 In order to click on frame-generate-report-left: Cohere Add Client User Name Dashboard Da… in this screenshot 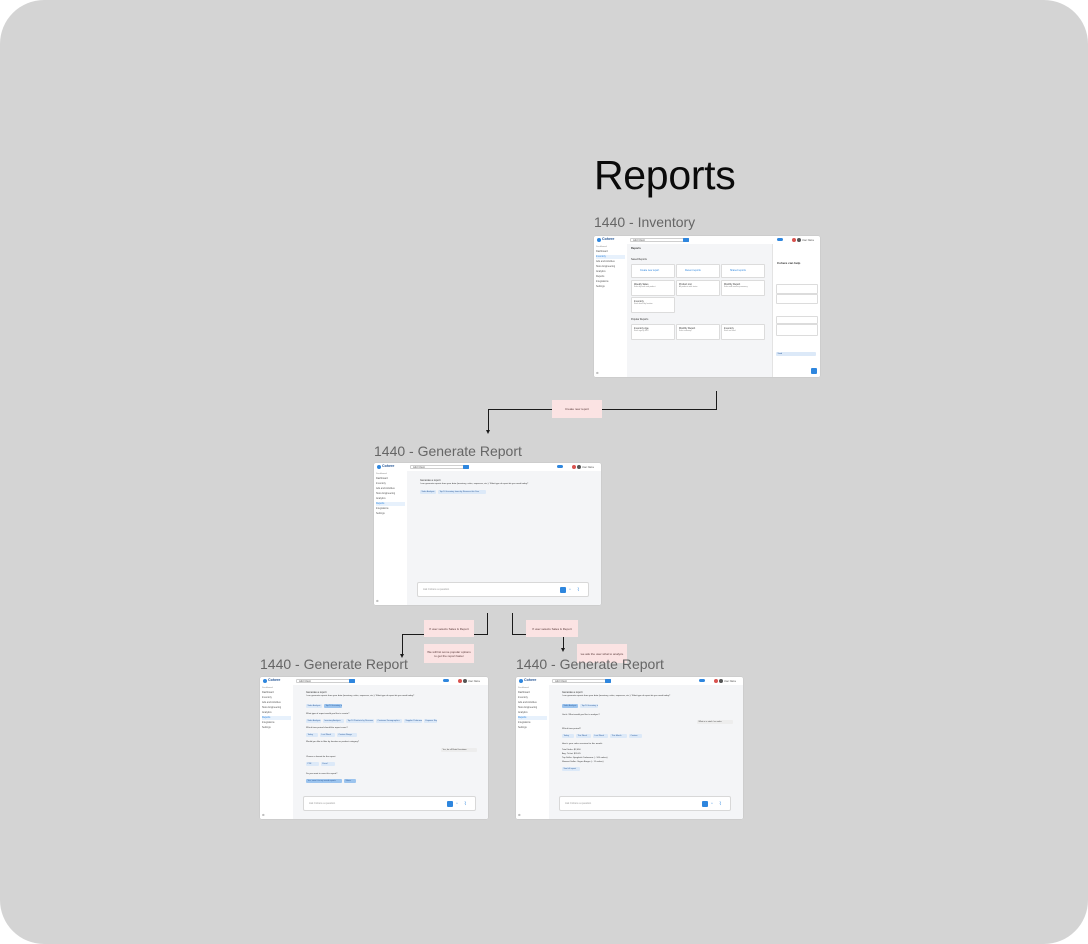, I will do `click(374, 748)`.